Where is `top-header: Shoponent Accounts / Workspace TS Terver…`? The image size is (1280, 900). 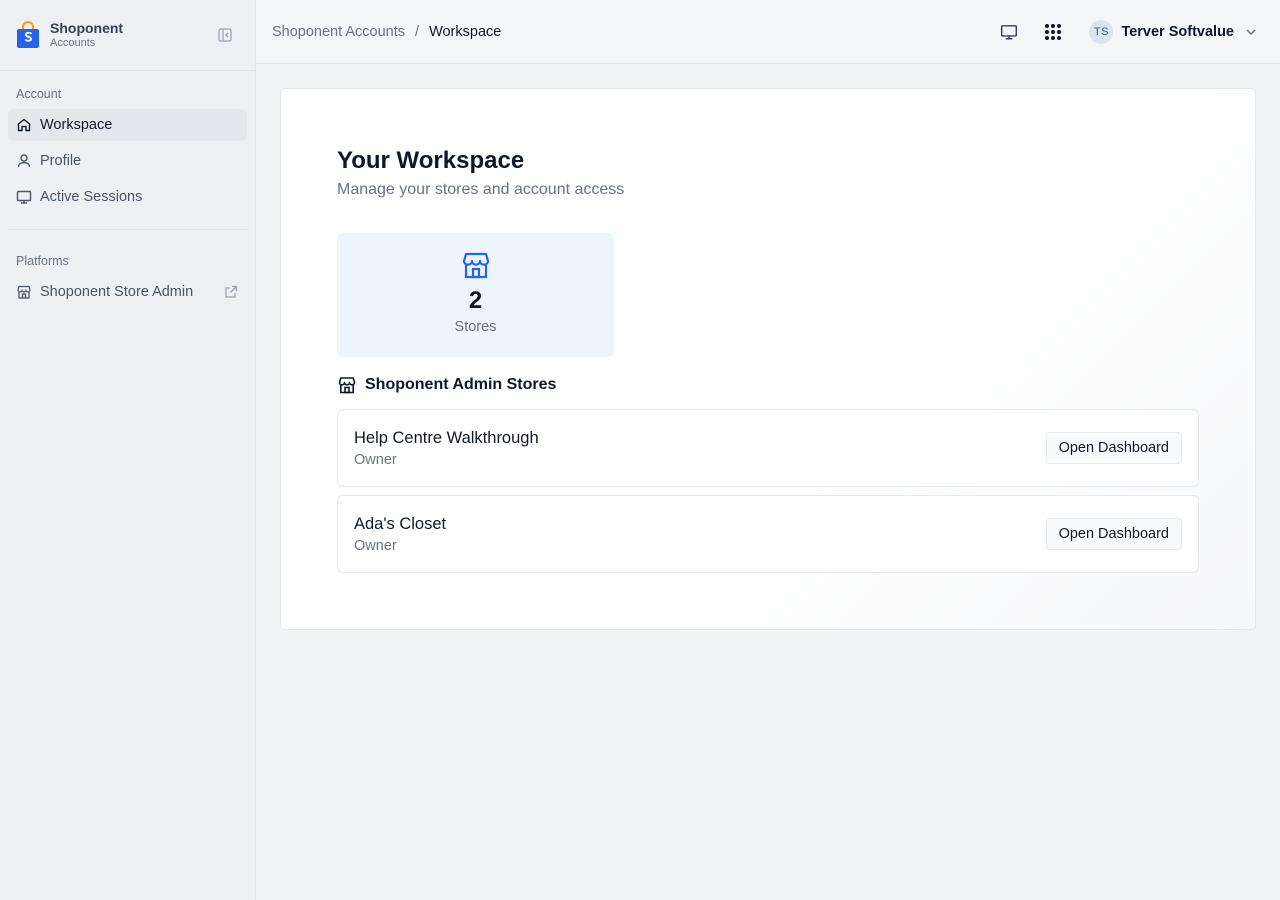
top-header: Shoponent Accounts / Workspace TS Terver… is located at coordinates (768, 32).